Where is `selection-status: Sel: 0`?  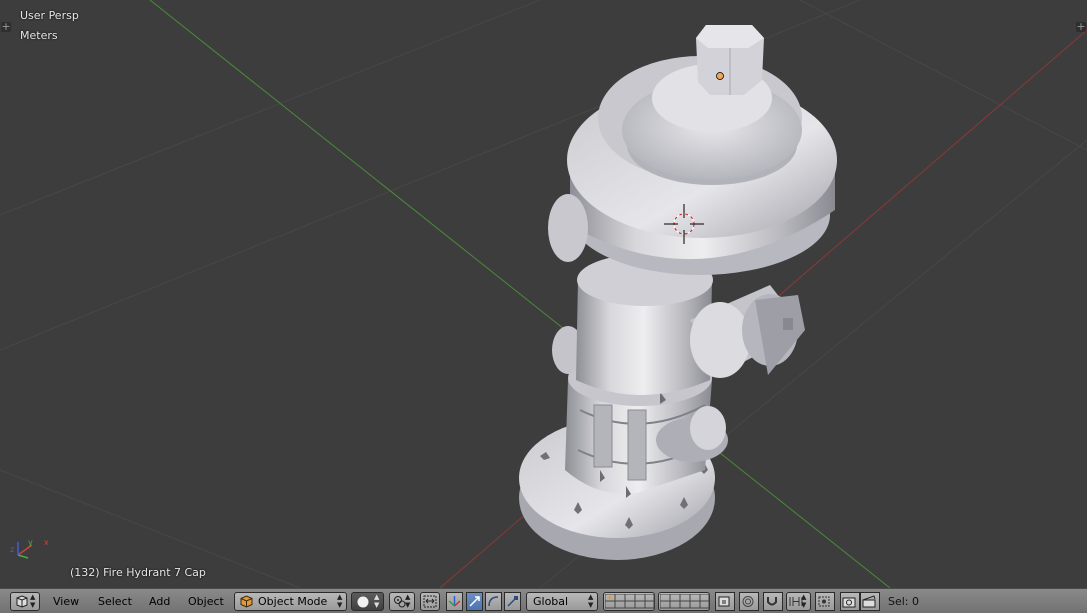 selection-status: Sel: 0 is located at coordinates (904, 601).